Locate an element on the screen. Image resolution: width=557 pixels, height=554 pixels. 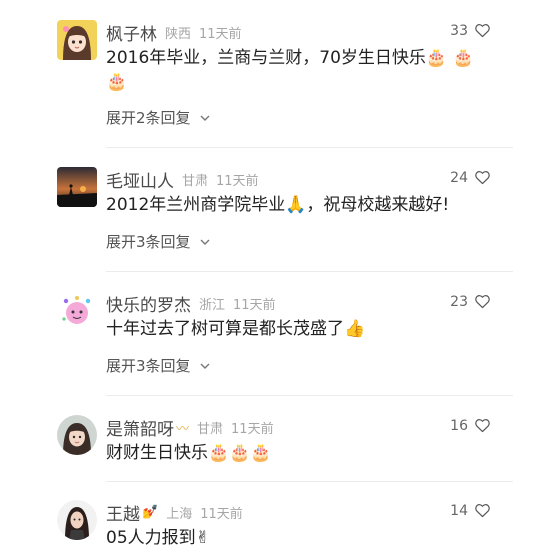
like-button: 33 is located at coordinates (470, 30).